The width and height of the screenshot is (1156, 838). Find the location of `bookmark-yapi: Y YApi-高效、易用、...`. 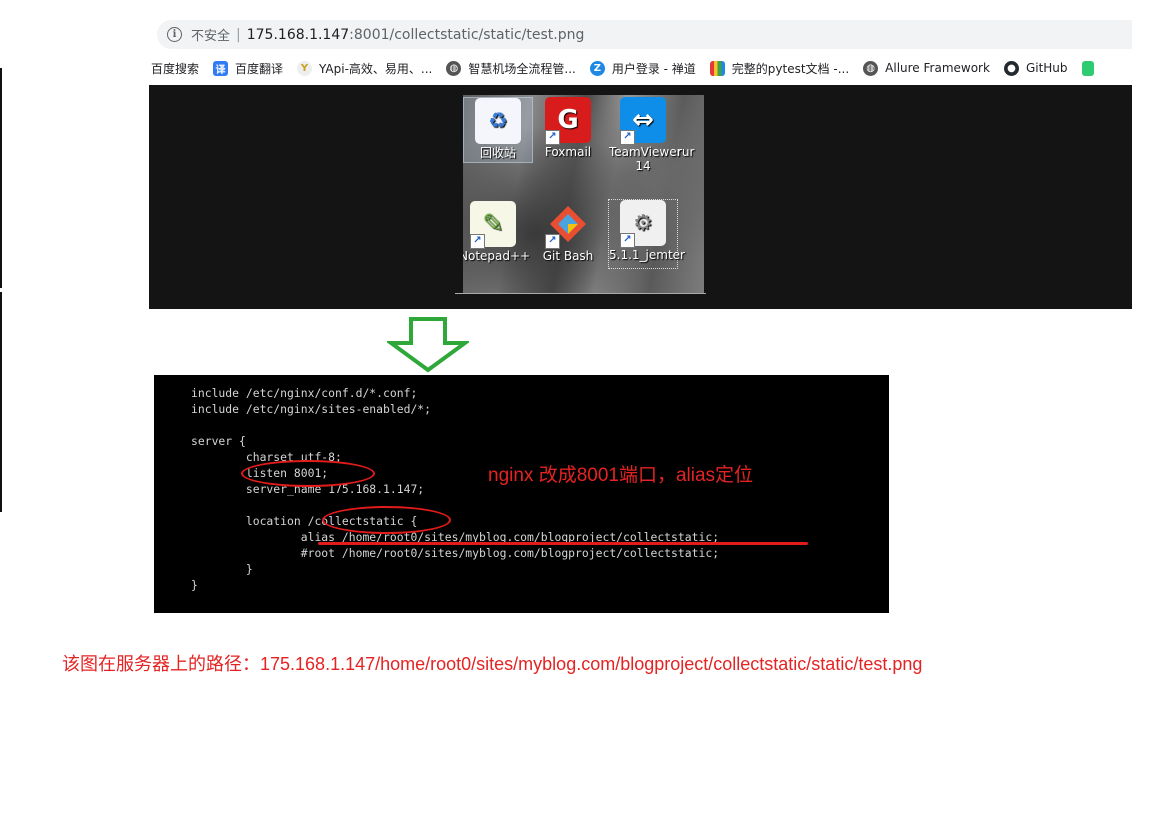

bookmark-yapi: Y YApi-高效、易用、... is located at coordinates (364, 68).